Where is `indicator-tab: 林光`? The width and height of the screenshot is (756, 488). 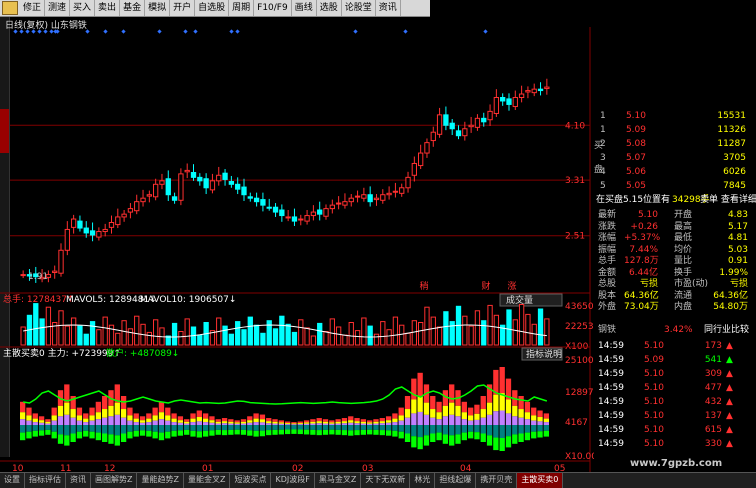 indicator-tab: 林光 is located at coordinates (423, 480).